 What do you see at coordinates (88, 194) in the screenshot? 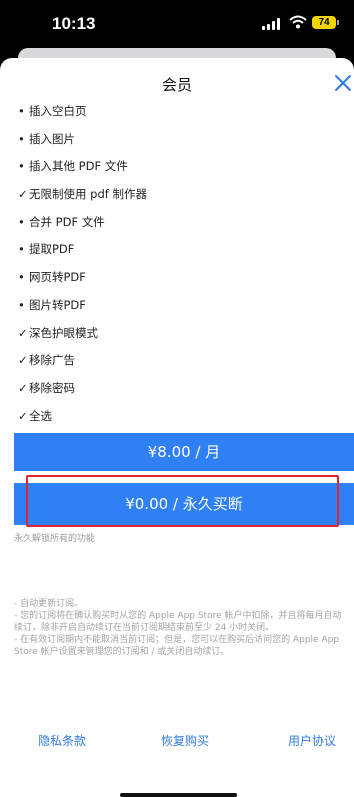
I see `feature-label: 无限制使用 pdf 制作器` at bounding box center [88, 194].